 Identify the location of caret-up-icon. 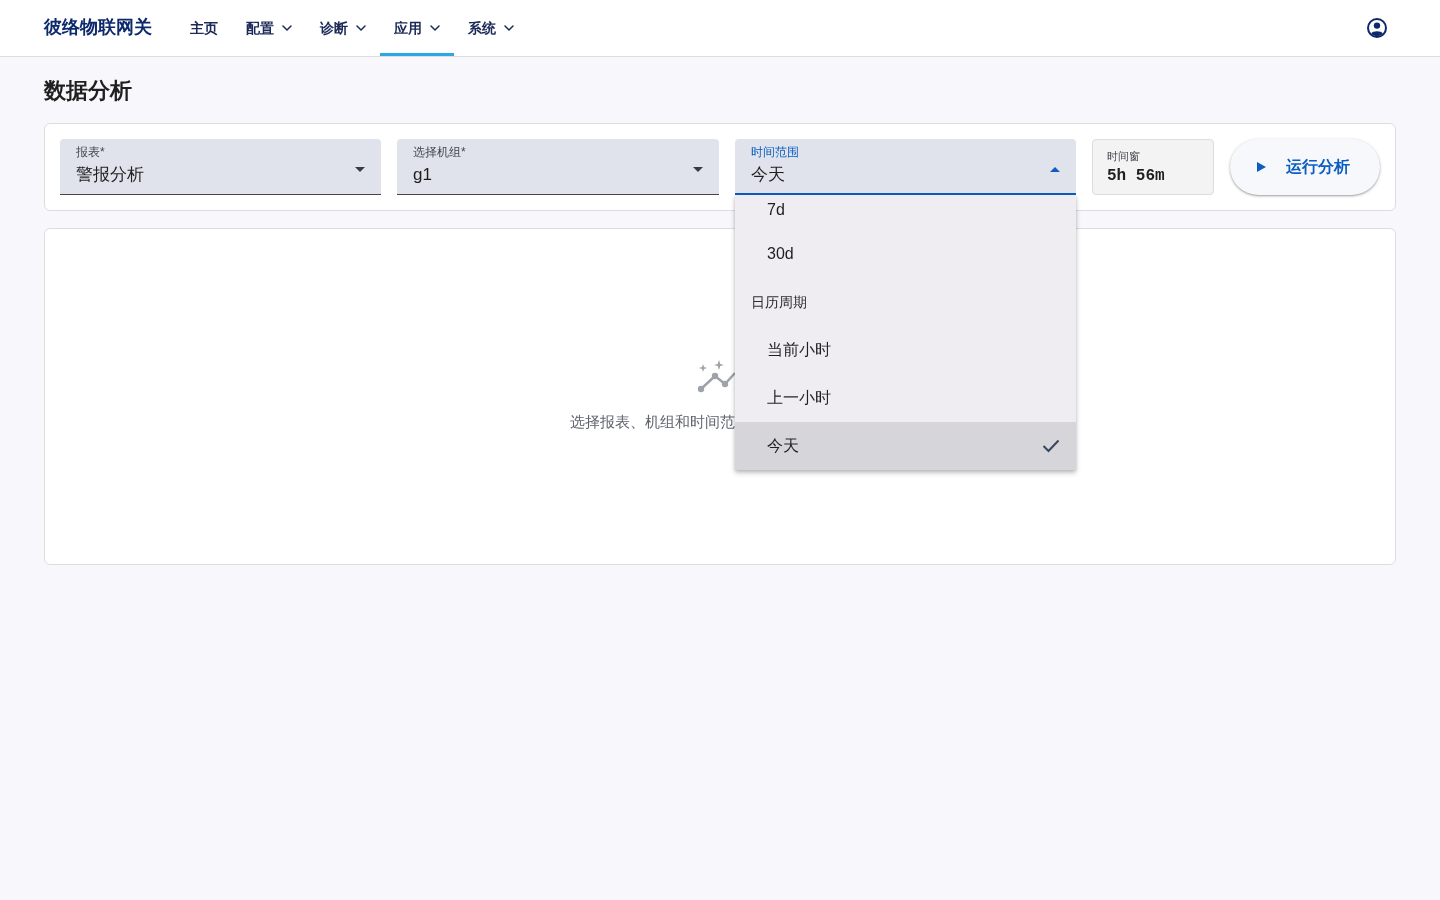
(1055, 169).